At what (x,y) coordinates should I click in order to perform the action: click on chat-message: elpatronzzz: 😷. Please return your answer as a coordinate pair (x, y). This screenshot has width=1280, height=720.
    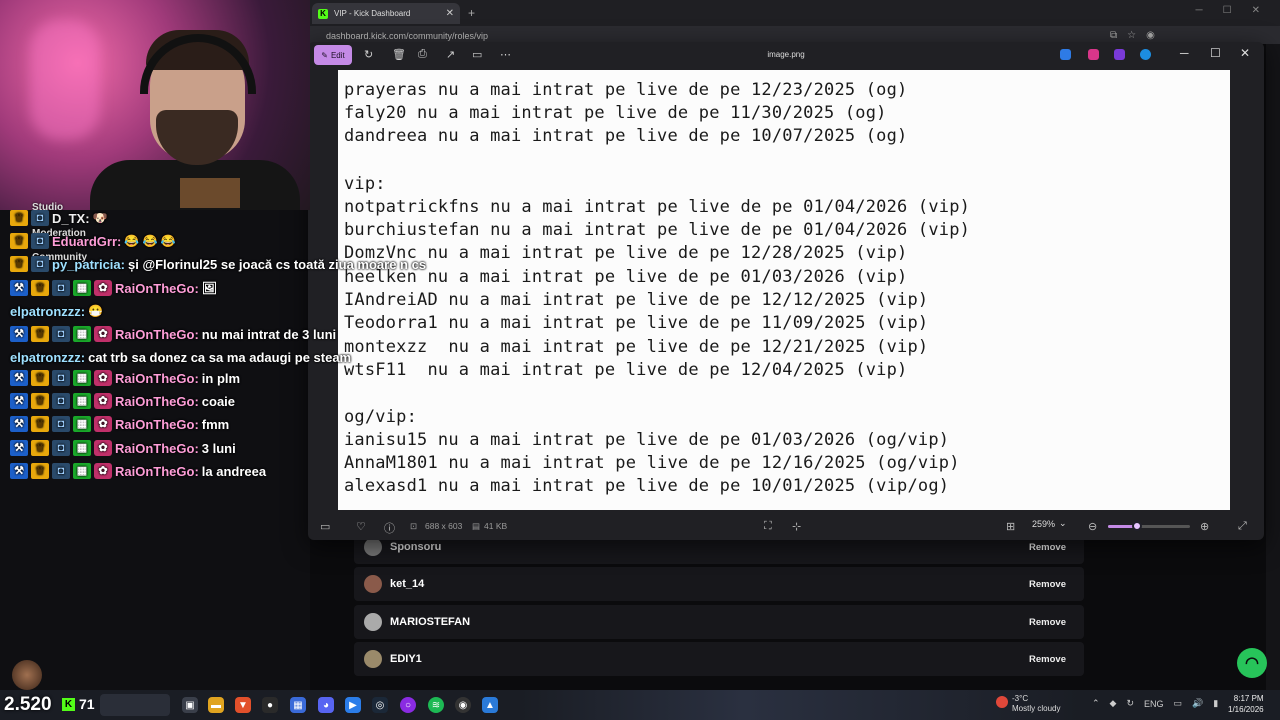
    Looking at the image, I should click on (56, 311).